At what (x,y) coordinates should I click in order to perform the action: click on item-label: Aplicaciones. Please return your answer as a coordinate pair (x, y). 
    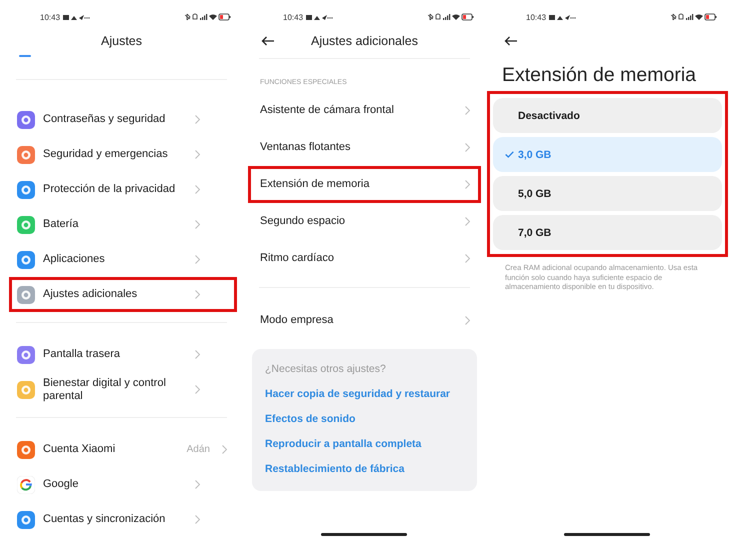
    Looking at the image, I should click on (74, 259).